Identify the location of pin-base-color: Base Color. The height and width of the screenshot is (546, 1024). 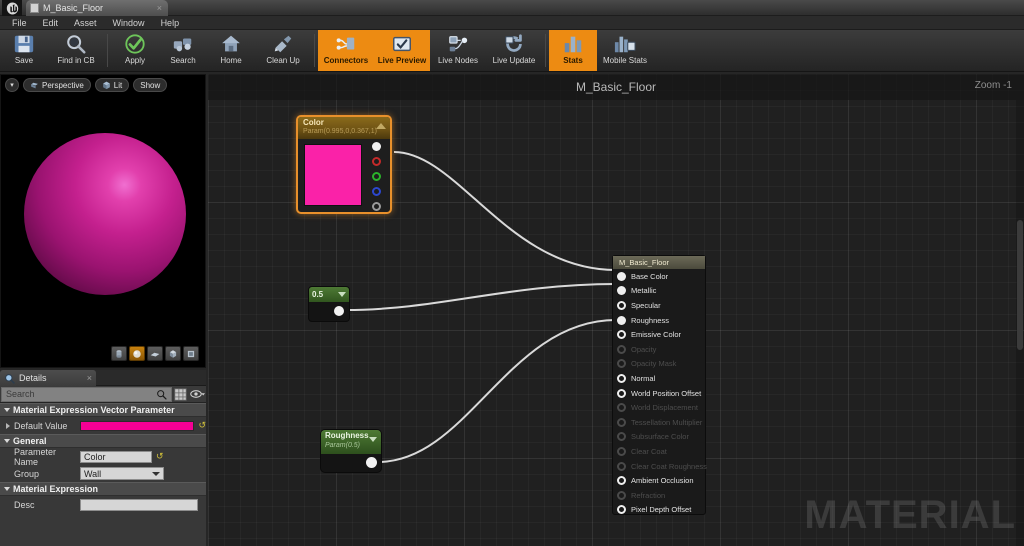
(659, 276).